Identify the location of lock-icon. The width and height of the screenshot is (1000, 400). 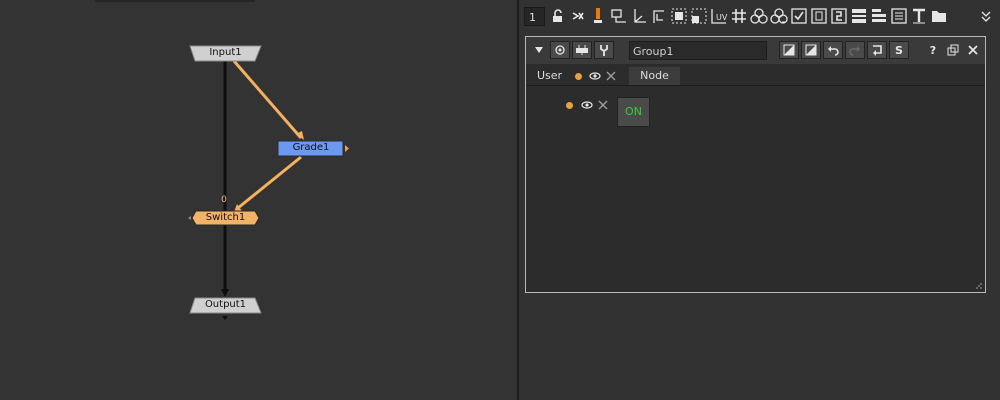
(558, 16).